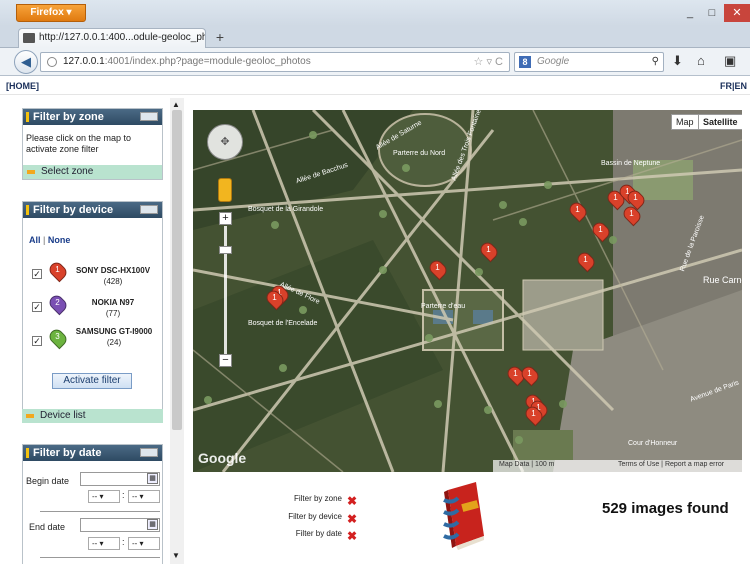 This screenshot has width=750, height=569. I want to click on page-header: [HOME] FR|EN, so click(375, 86).